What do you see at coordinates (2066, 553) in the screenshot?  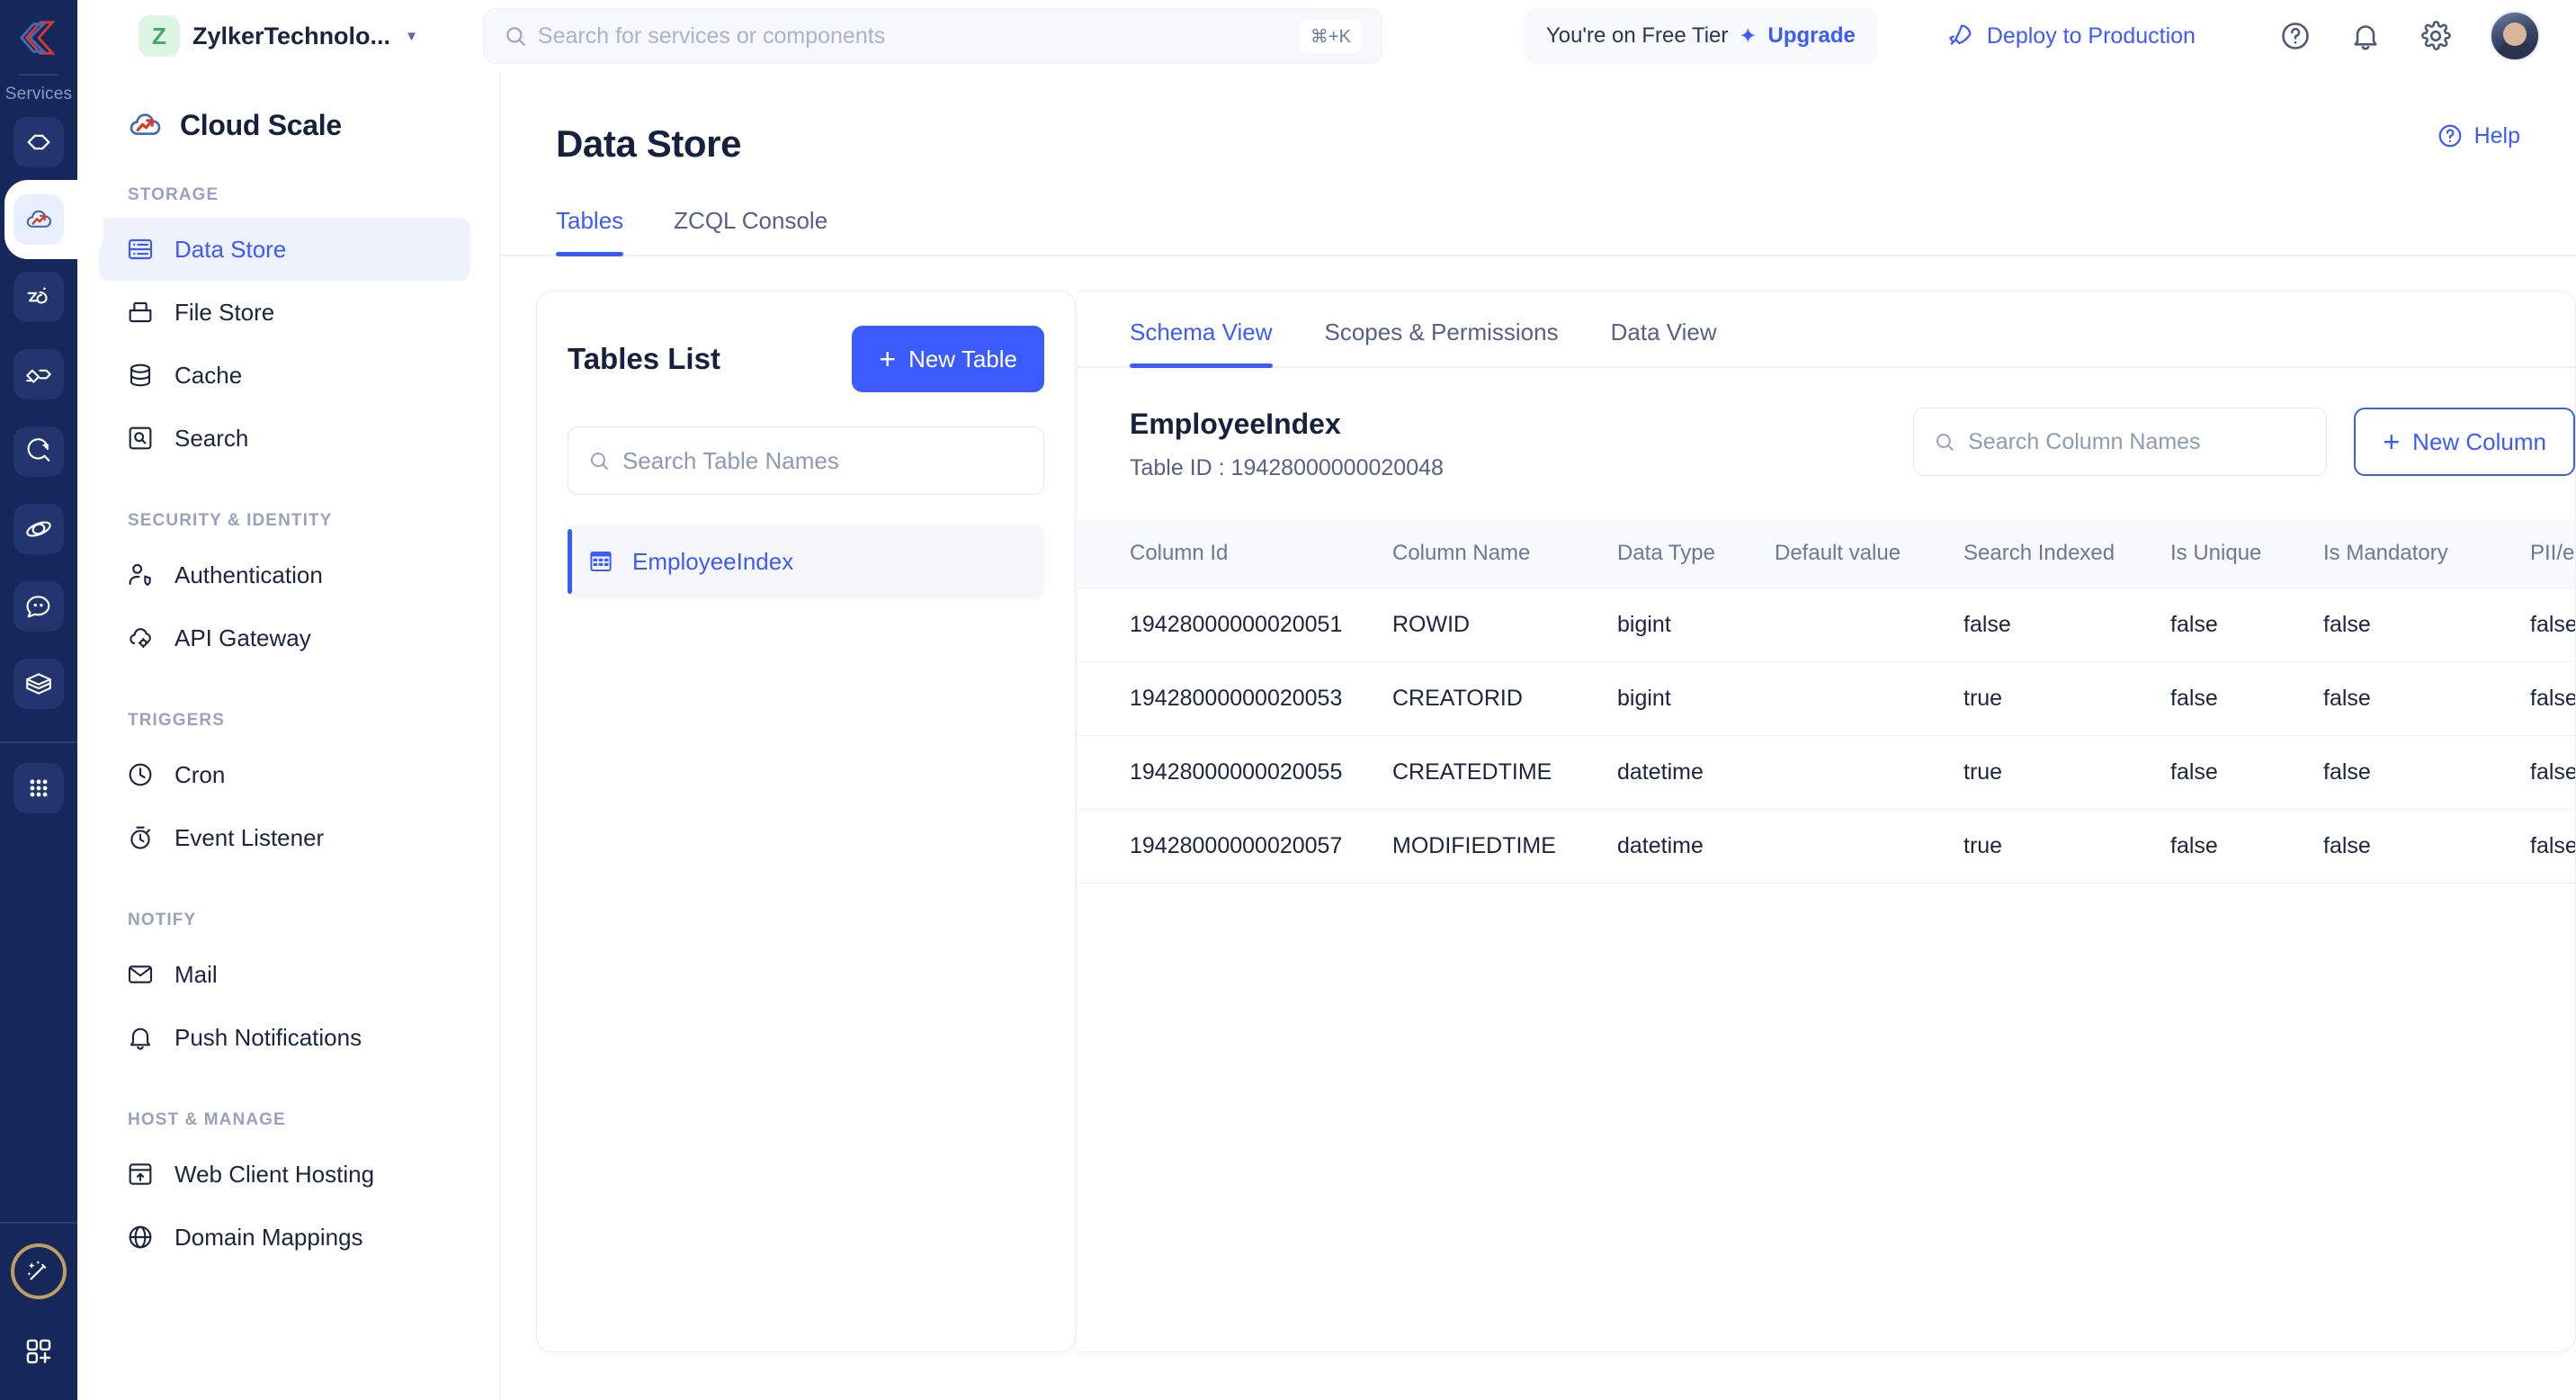 I see `column-header: Search Indexed` at bounding box center [2066, 553].